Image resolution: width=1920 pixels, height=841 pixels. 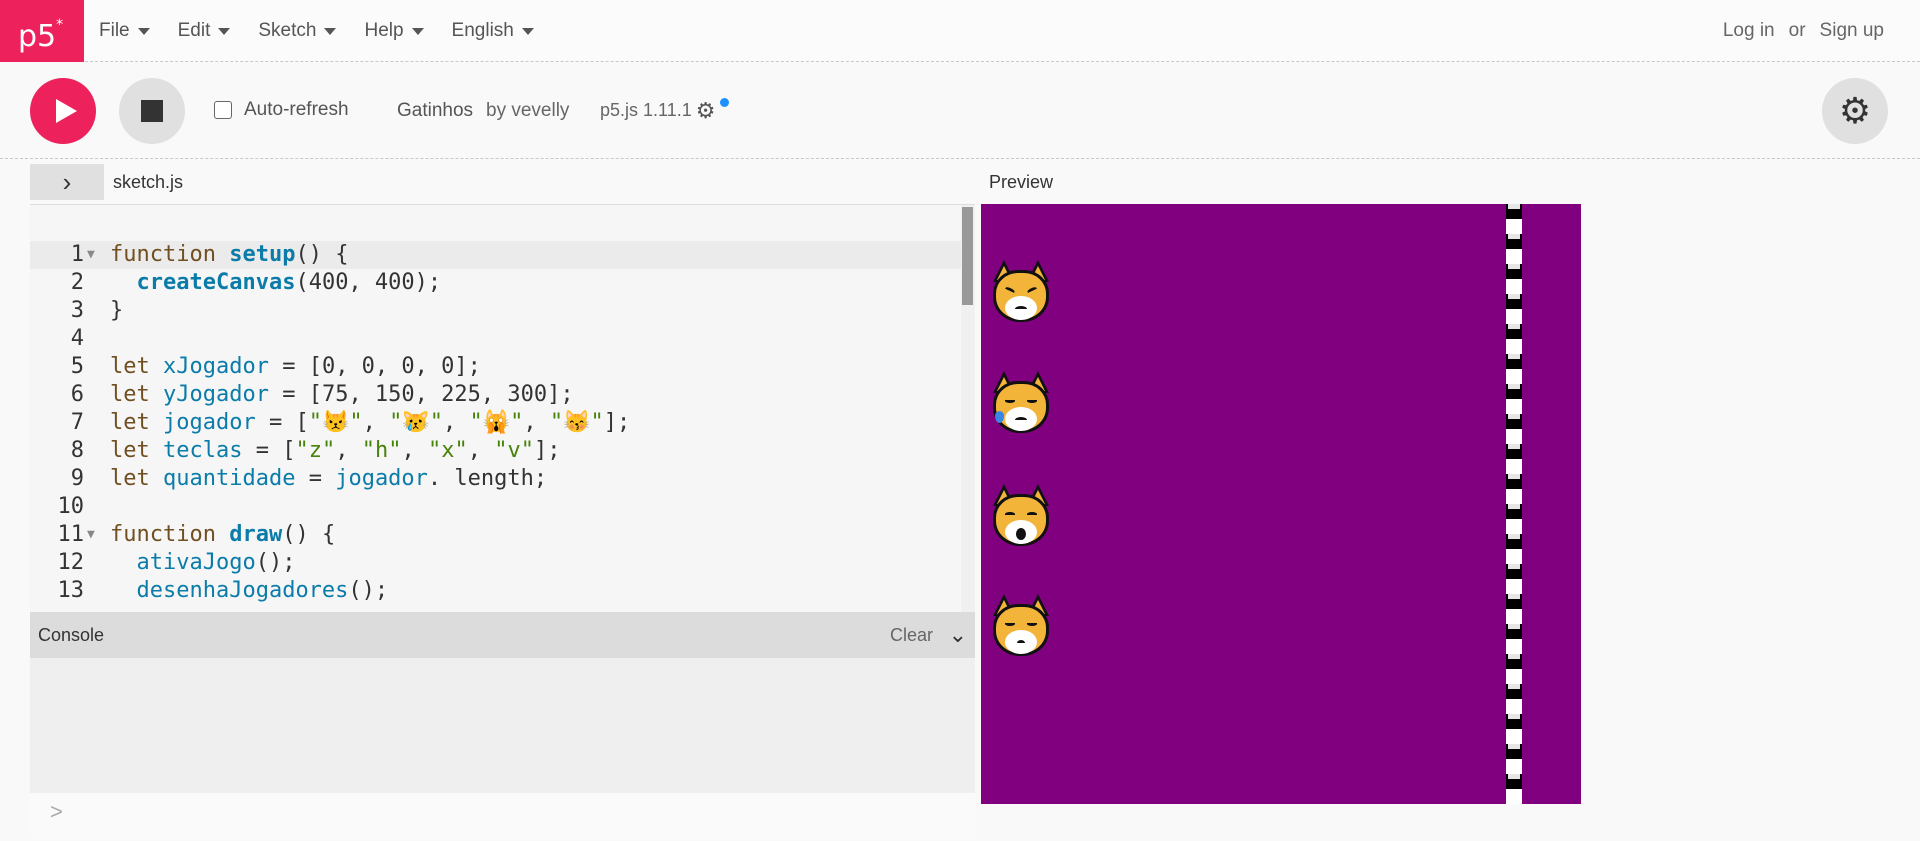 I want to click on code-line: 12 ativaJogo();, so click(x=502, y=563).